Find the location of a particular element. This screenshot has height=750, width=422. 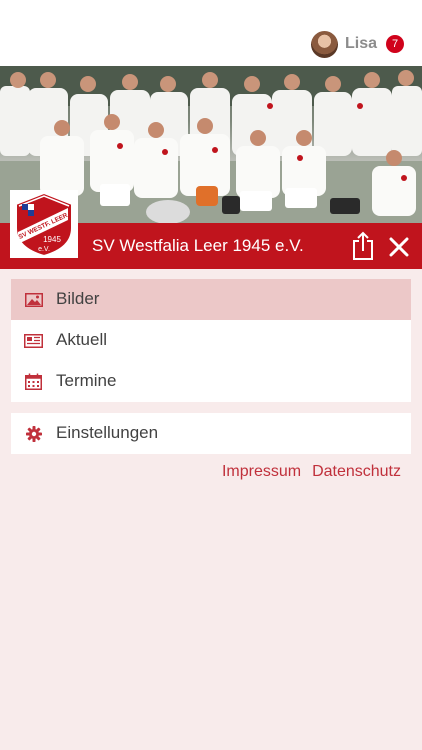

menu-item-label: Termine is located at coordinates (86, 380).